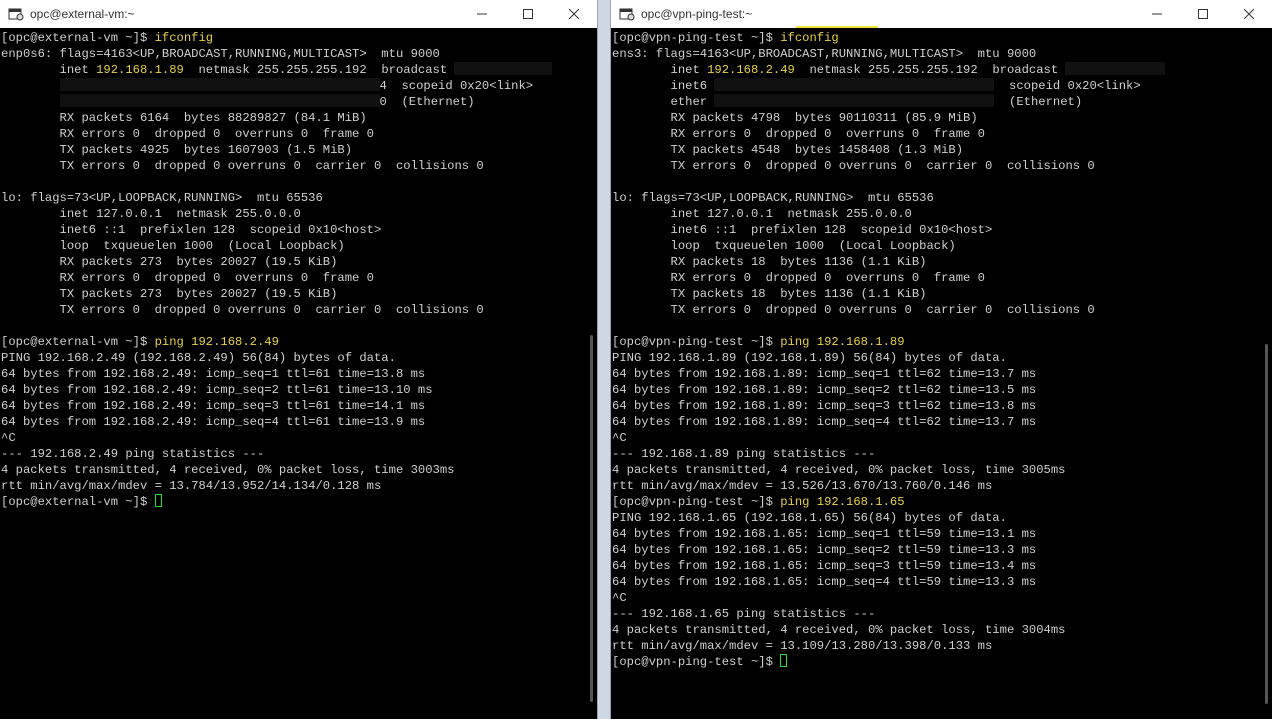 The height and width of the screenshot is (719, 1272). Describe the element at coordinates (299, 294) in the screenshot. I see `terminal-line: TX packets 273 bytes 20027 (19.5 KiB)` at that location.